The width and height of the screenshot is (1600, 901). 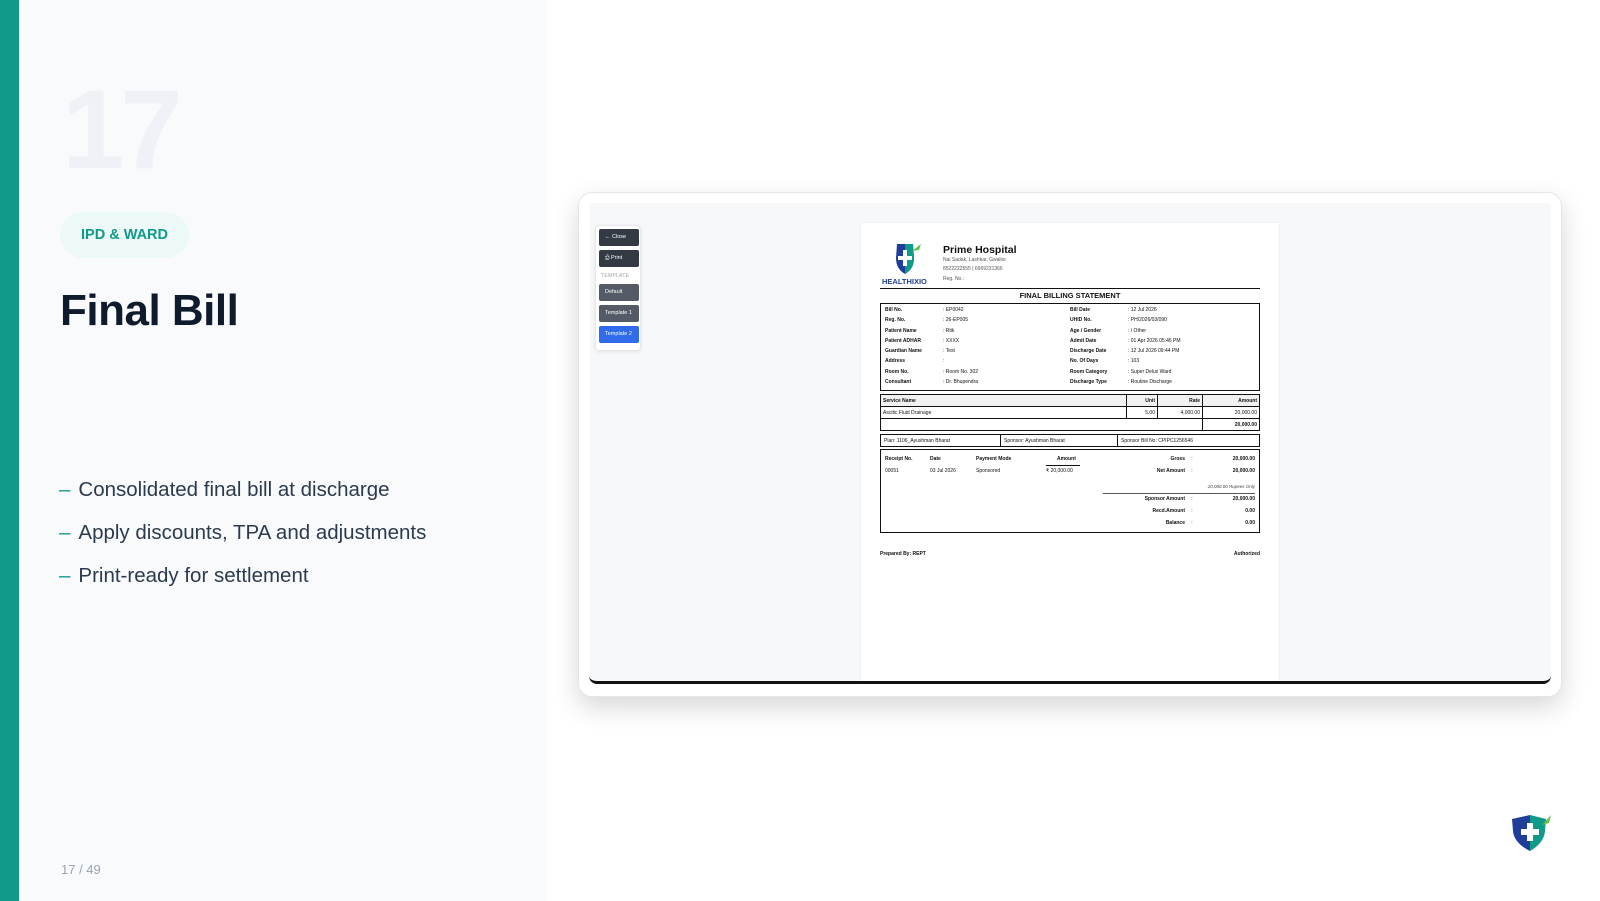 I want to click on info-label: Bill Date, so click(x=1080, y=310).